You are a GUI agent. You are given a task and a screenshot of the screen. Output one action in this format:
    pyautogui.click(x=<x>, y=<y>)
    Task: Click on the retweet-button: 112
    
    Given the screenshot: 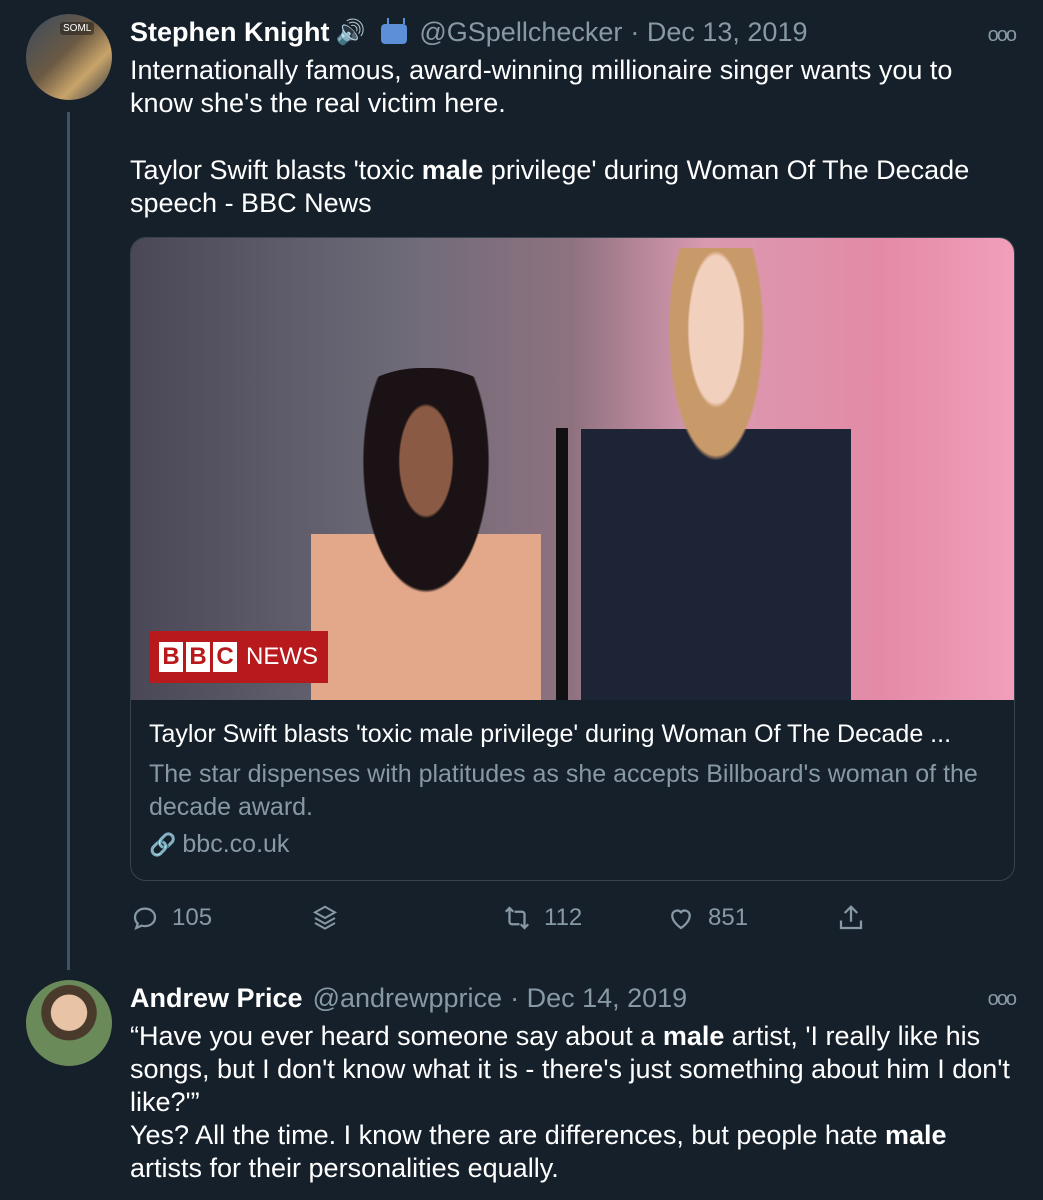 What is the action you would take?
    pyautogui.click(x=542, y=918)
    